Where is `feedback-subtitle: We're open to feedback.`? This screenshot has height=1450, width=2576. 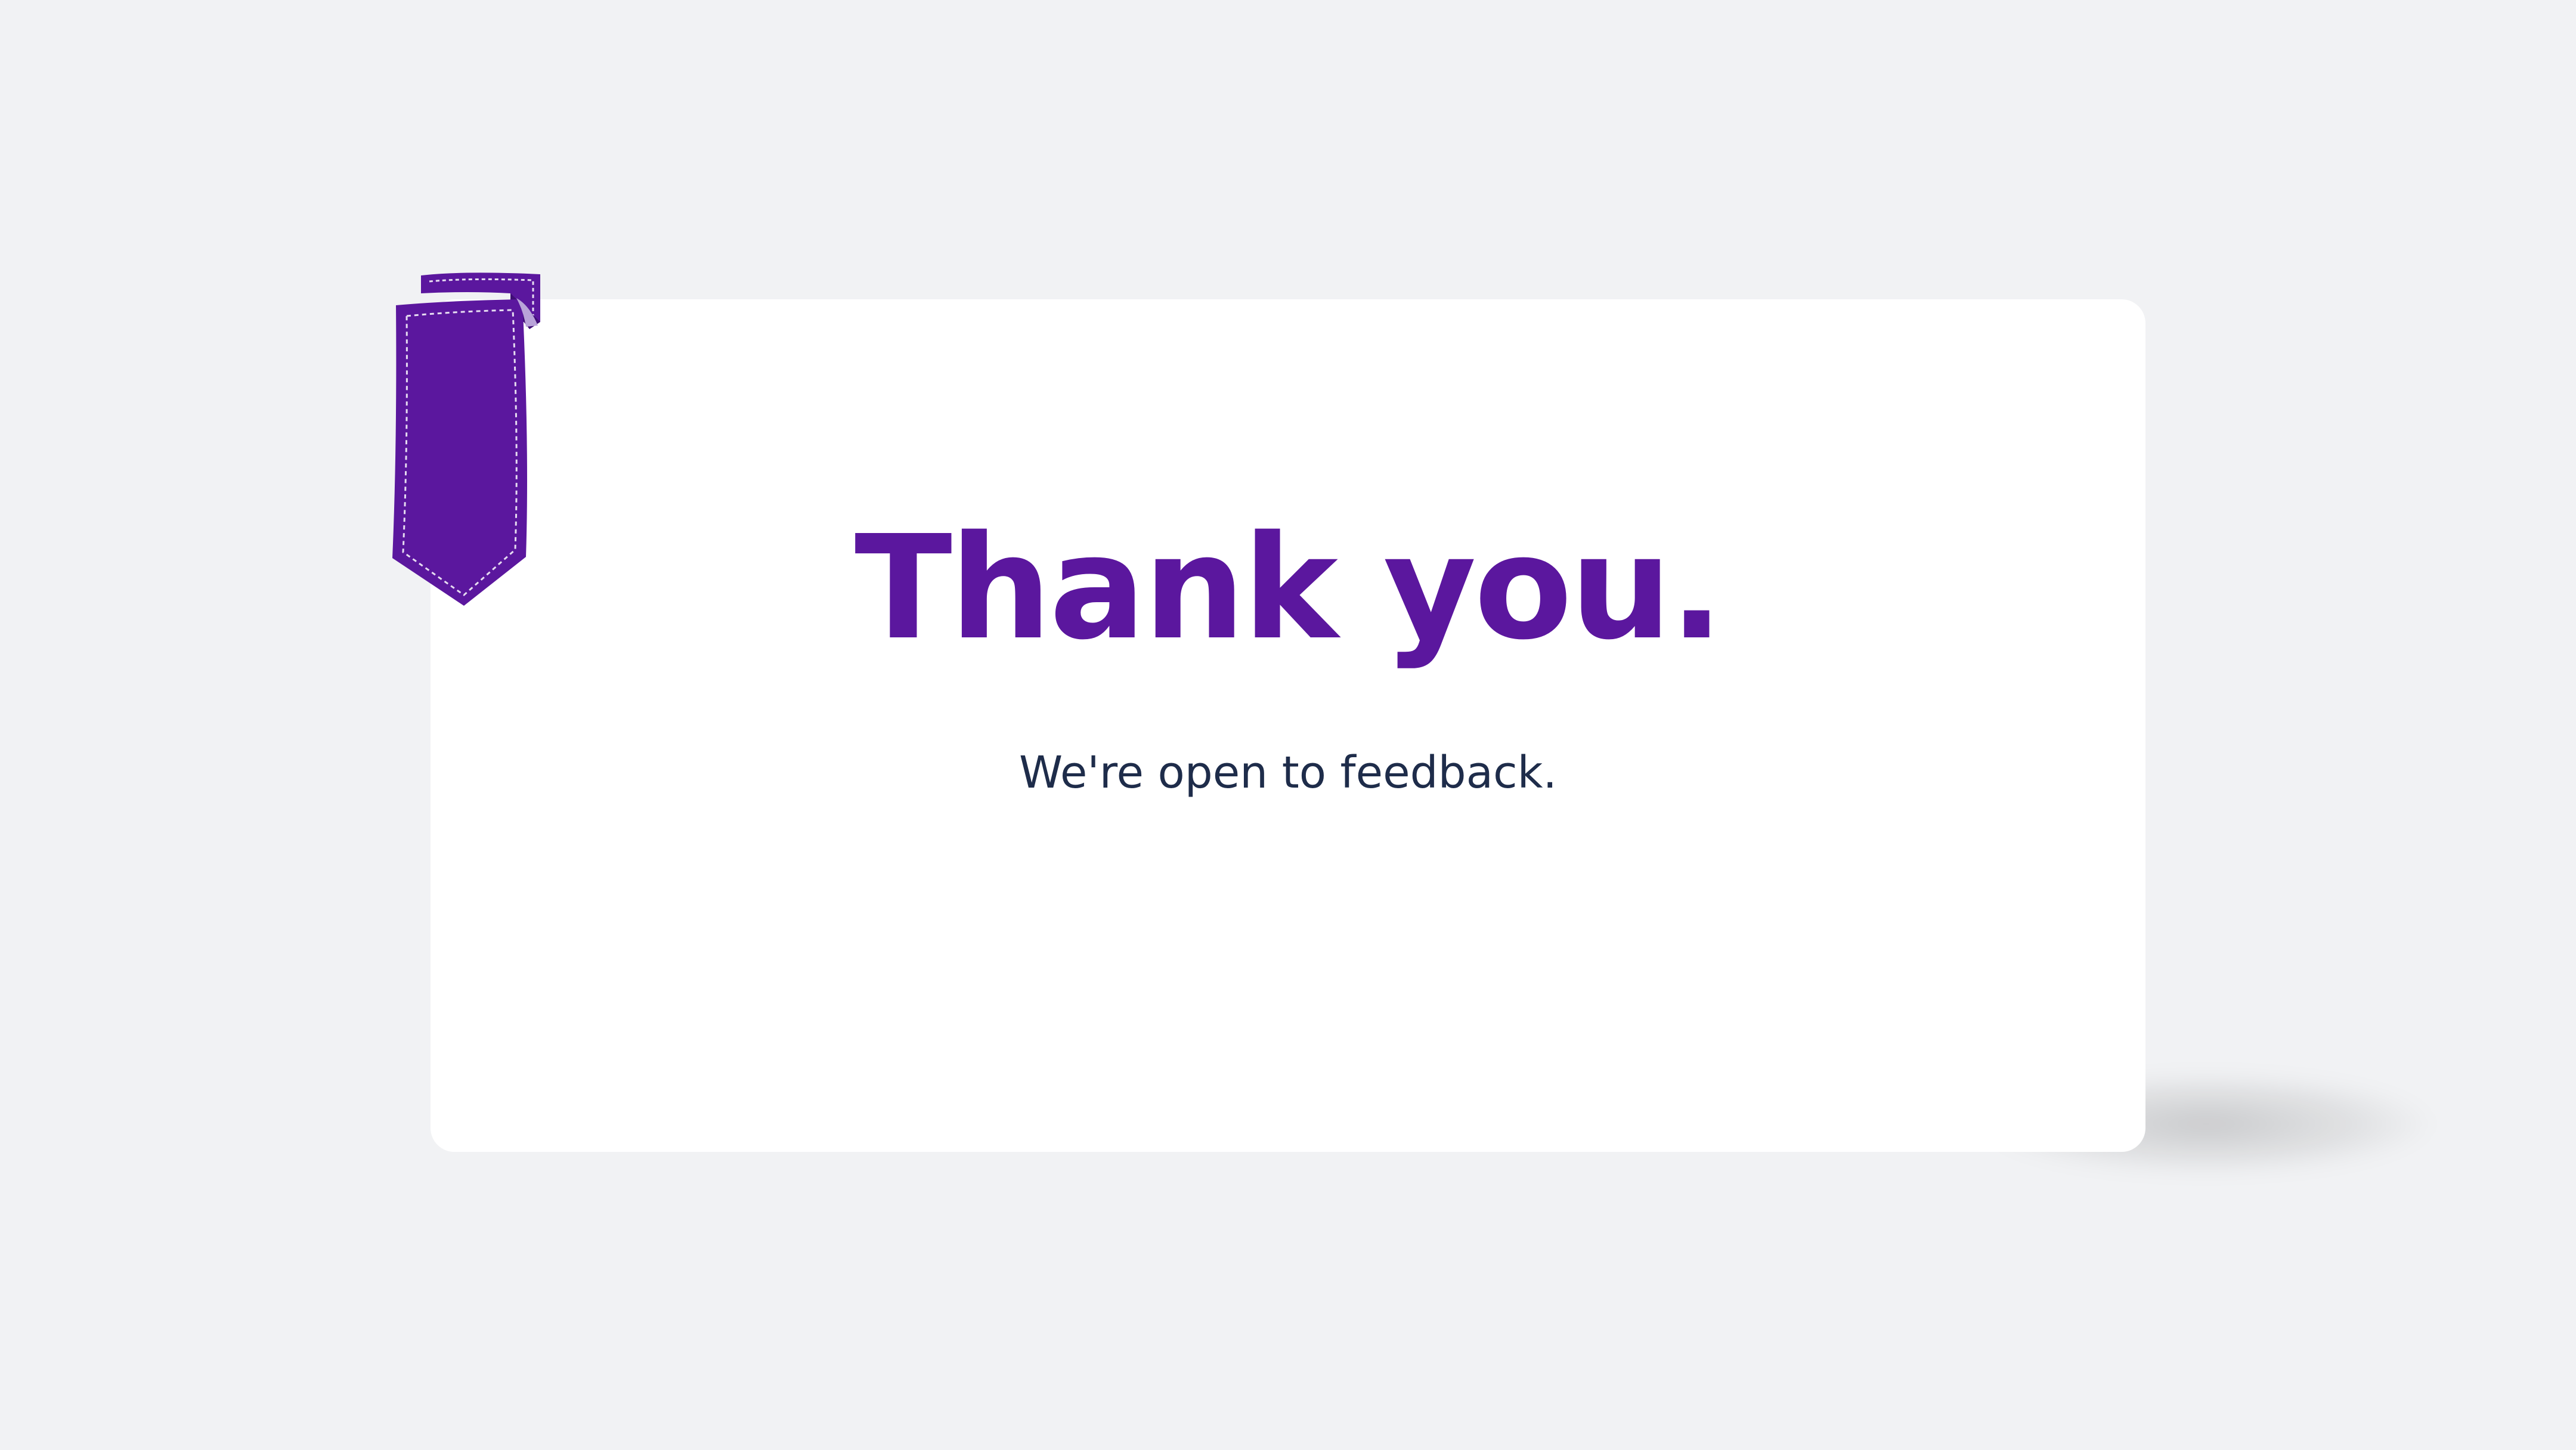
feedback-subtitle: We're open to feedback. is located at coordinates (1288, 772).